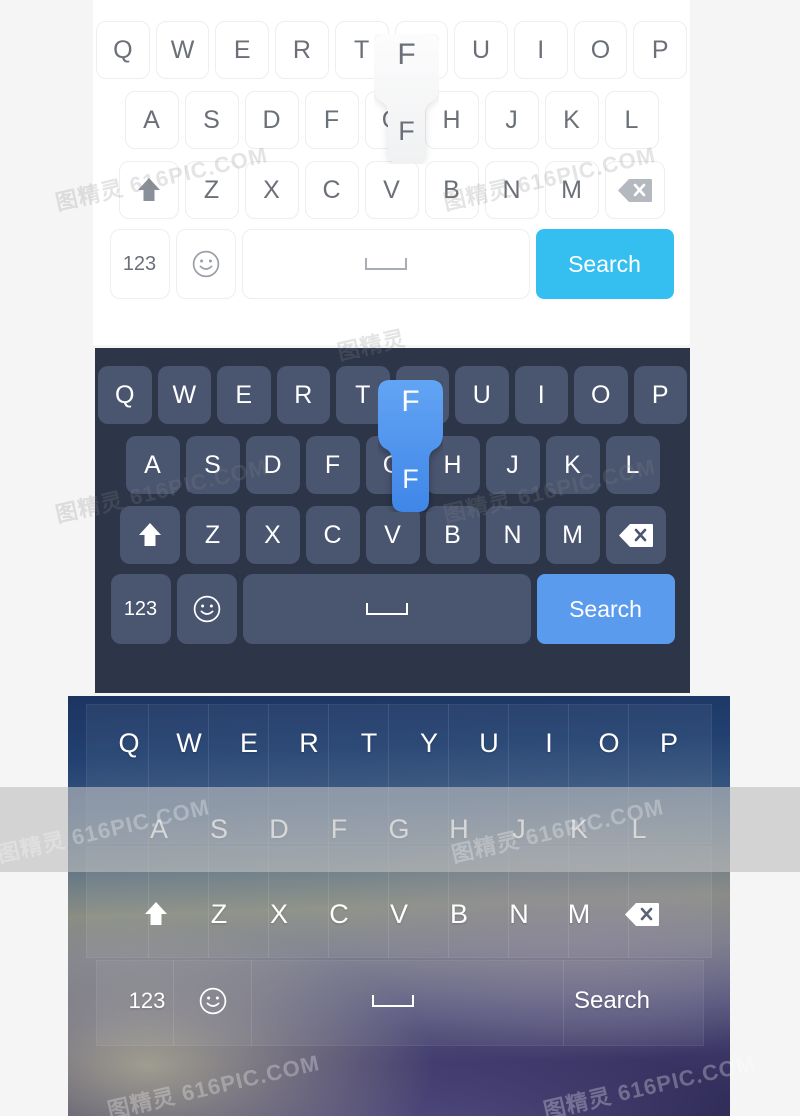 Image resolution: width=800 pixels, height=1116 pixels. I want to click on backspace-icon, so click(634, 190).